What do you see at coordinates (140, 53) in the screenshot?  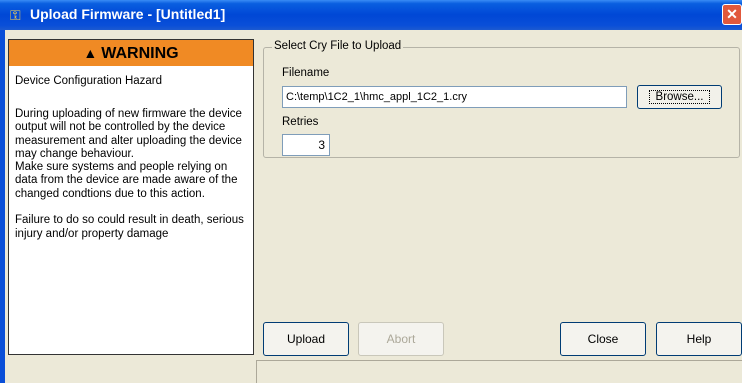 I see `warning-header-label: WARNING` at bounding box center [140, 53].